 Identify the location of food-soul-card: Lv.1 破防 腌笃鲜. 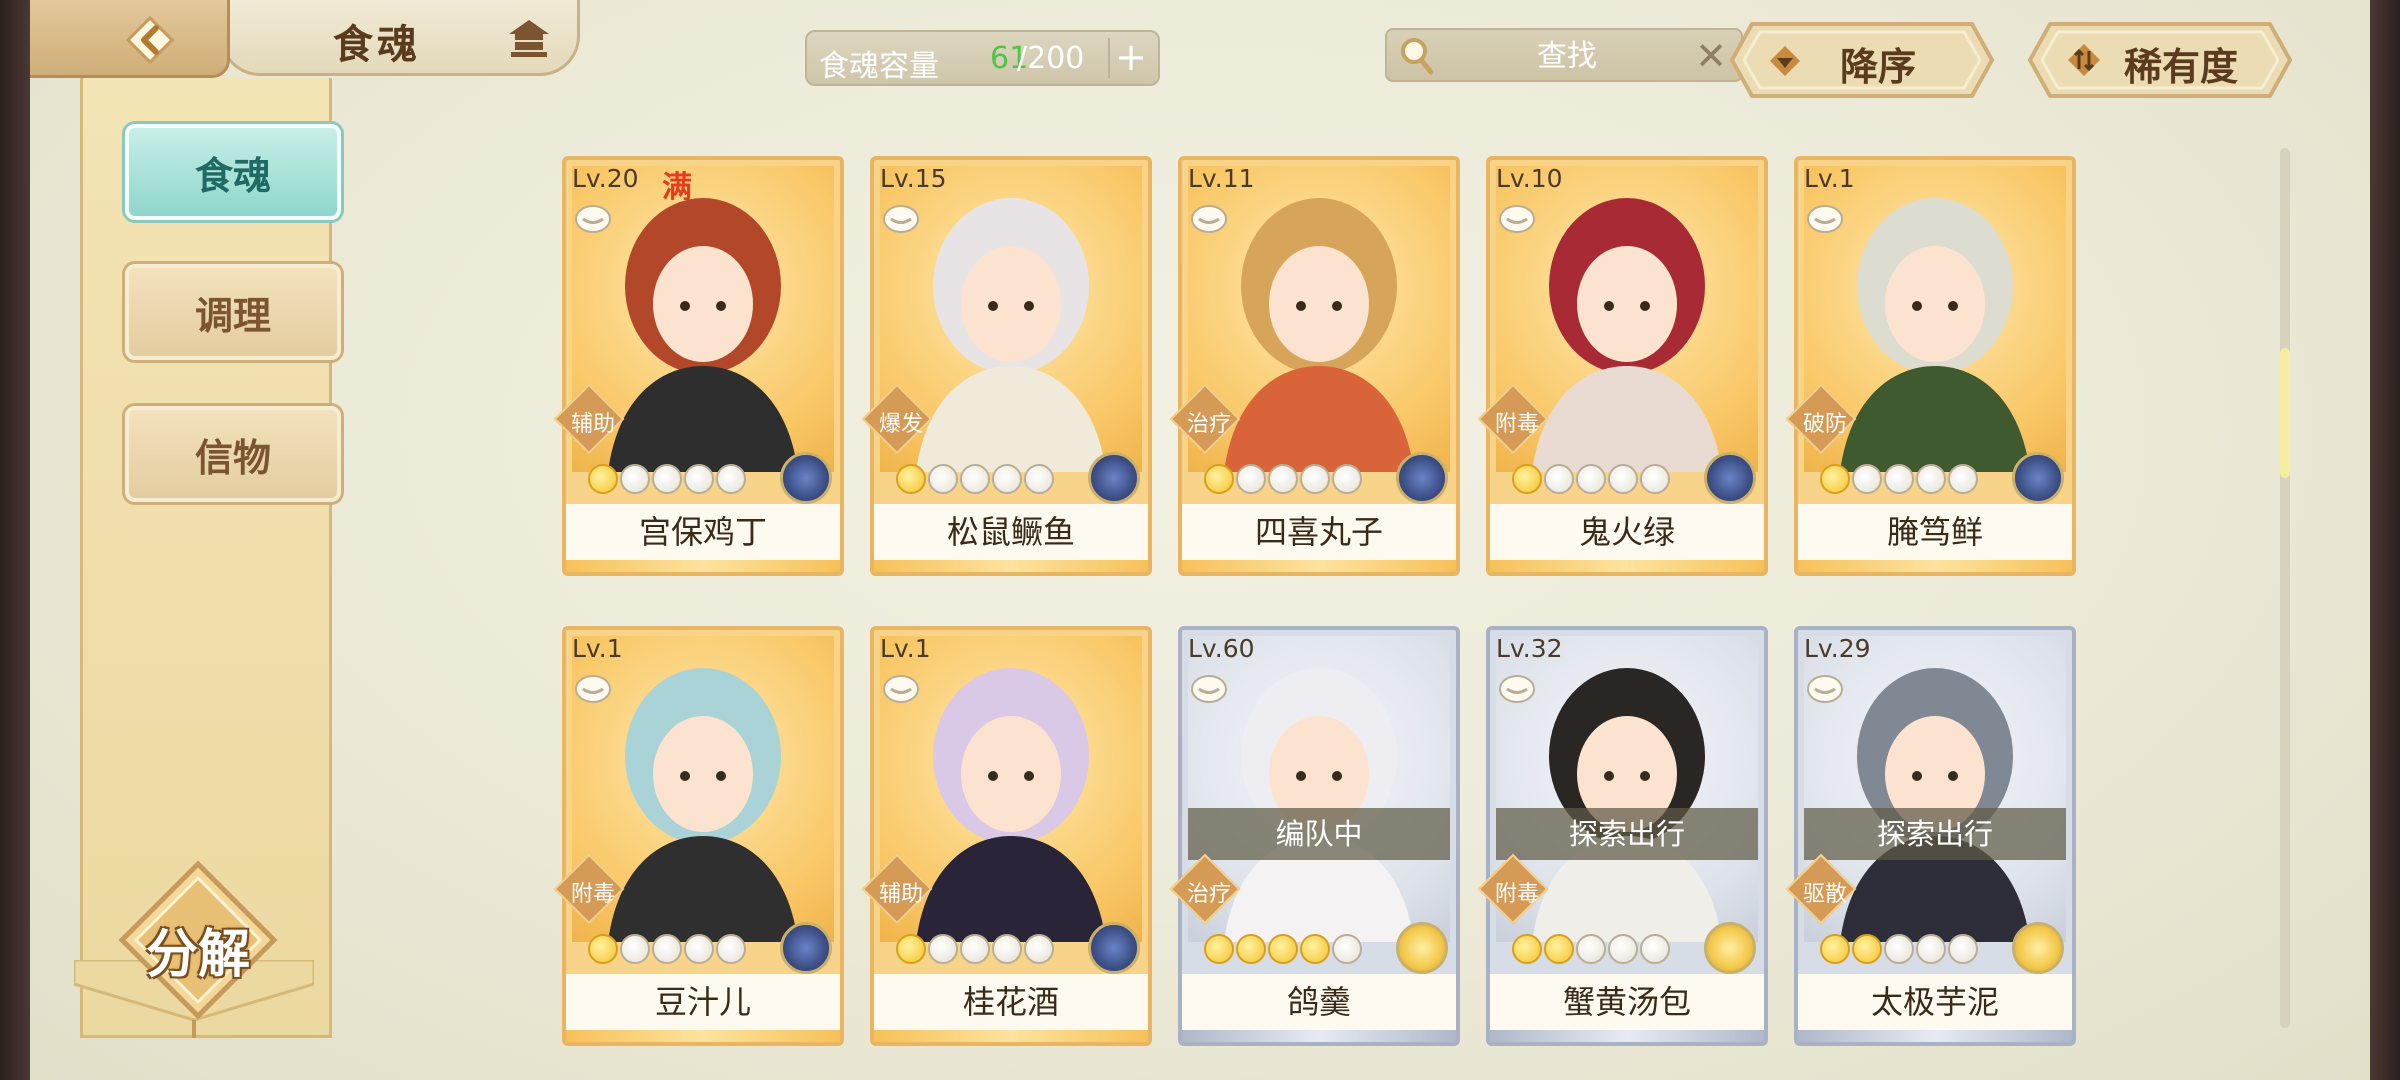
(1930, 366).